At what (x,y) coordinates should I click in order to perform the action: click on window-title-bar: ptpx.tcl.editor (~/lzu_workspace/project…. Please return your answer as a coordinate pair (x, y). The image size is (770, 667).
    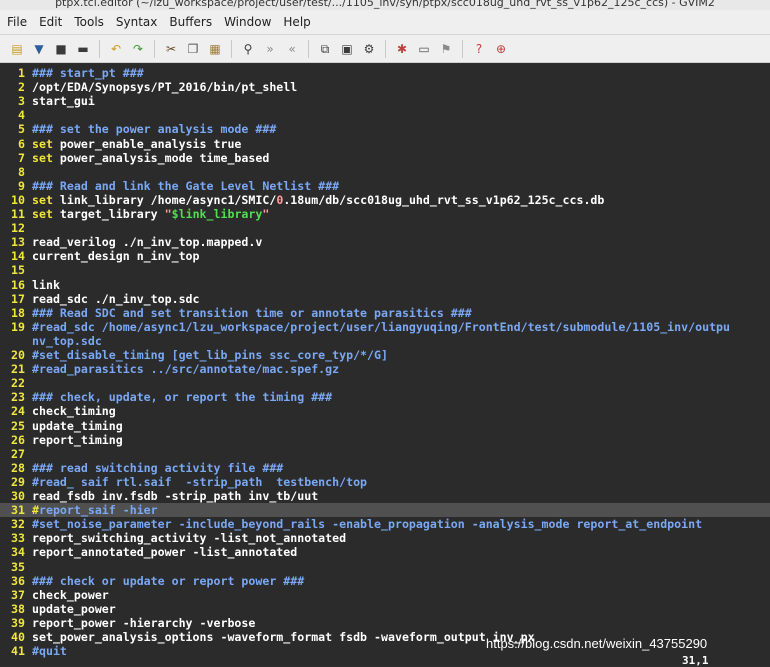
    Looking at the image, I should click on (385, 5).